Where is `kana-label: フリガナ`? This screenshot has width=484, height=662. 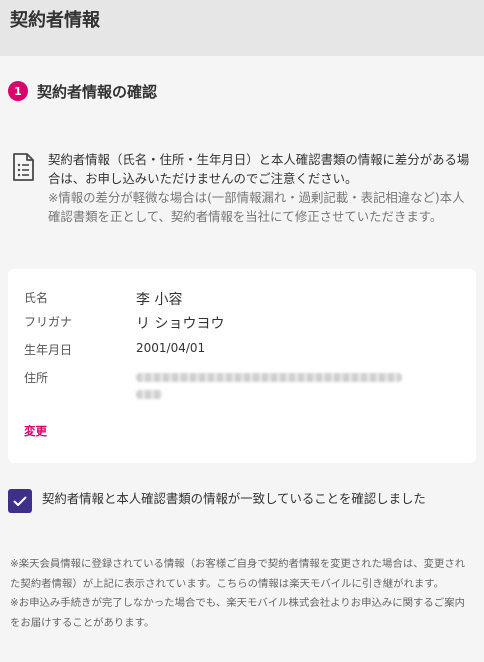 kana-label: フリガナ is located at coordinates (48, 322).